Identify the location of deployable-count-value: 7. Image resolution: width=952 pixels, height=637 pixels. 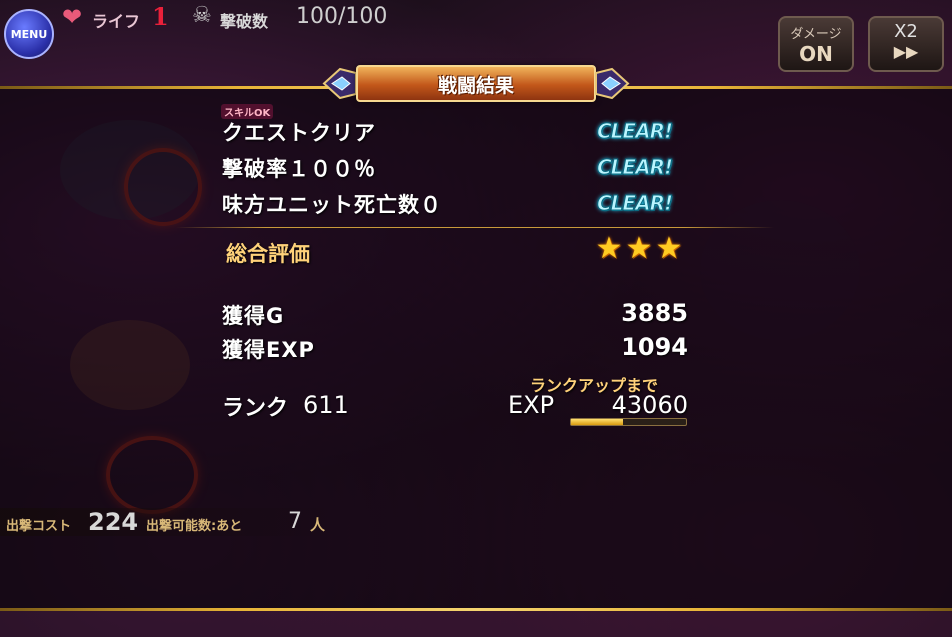
(295, 521).